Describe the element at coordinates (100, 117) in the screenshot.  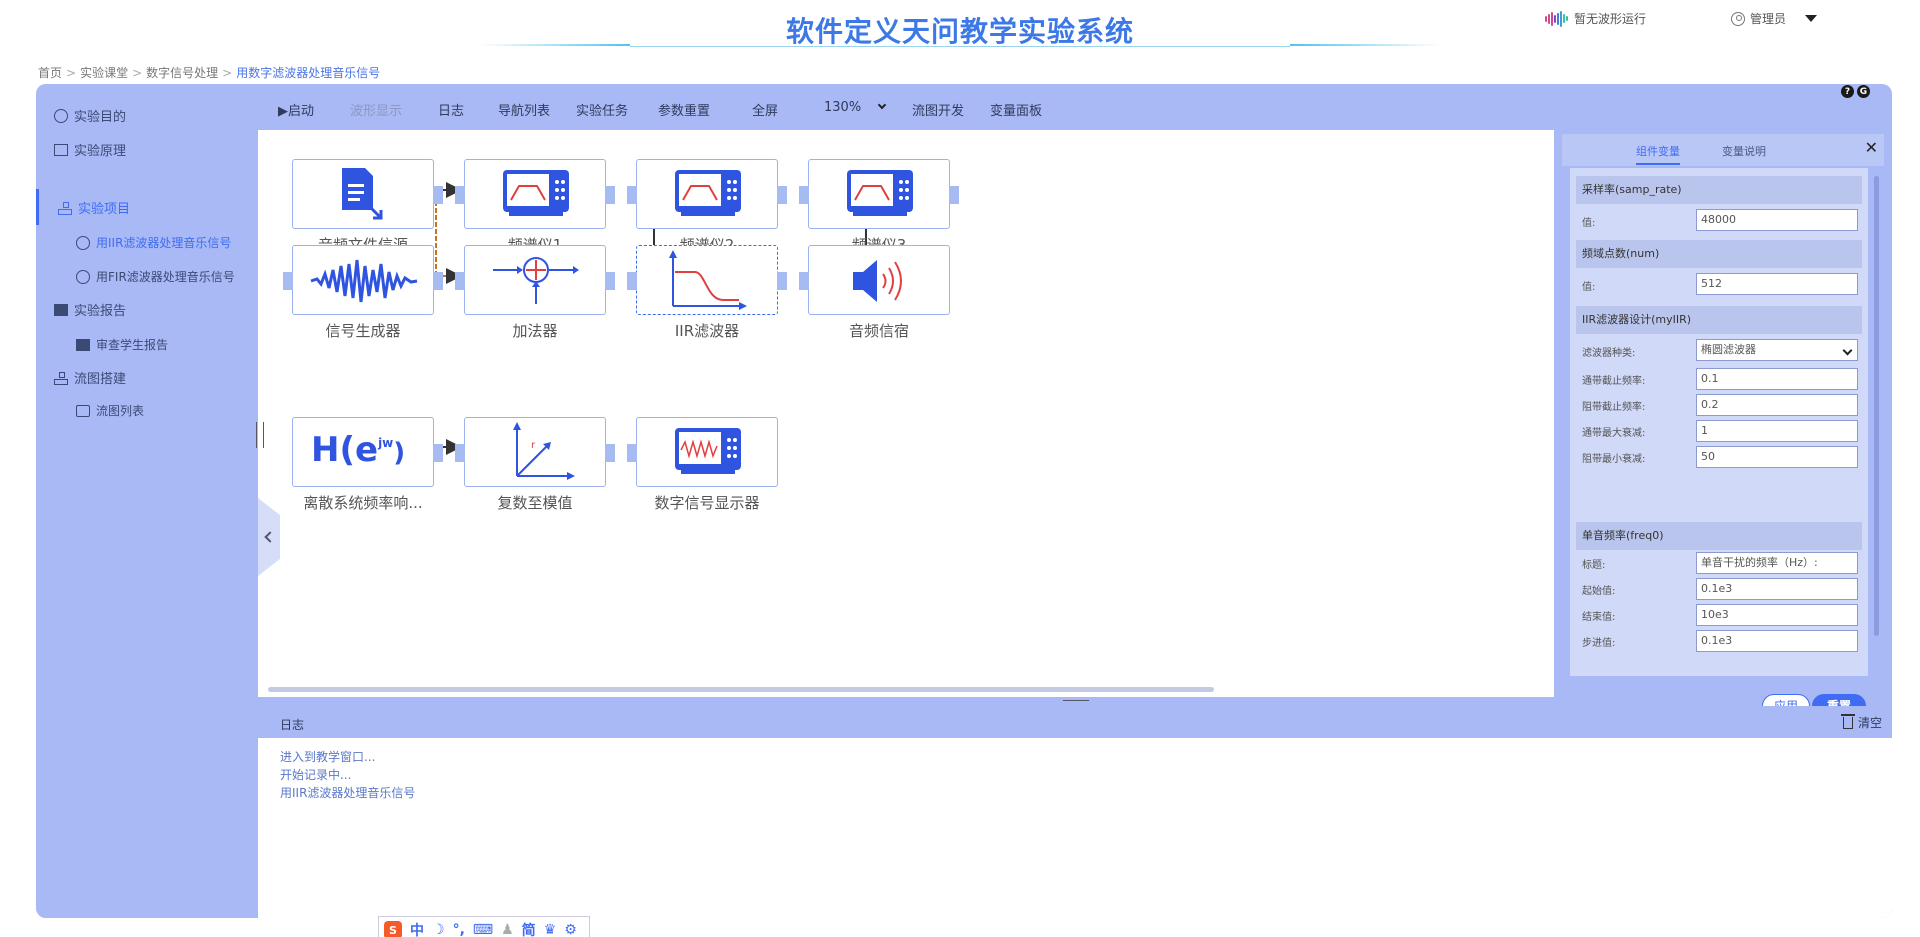
I see `sidebar-item-label: 实验目的` at that location.